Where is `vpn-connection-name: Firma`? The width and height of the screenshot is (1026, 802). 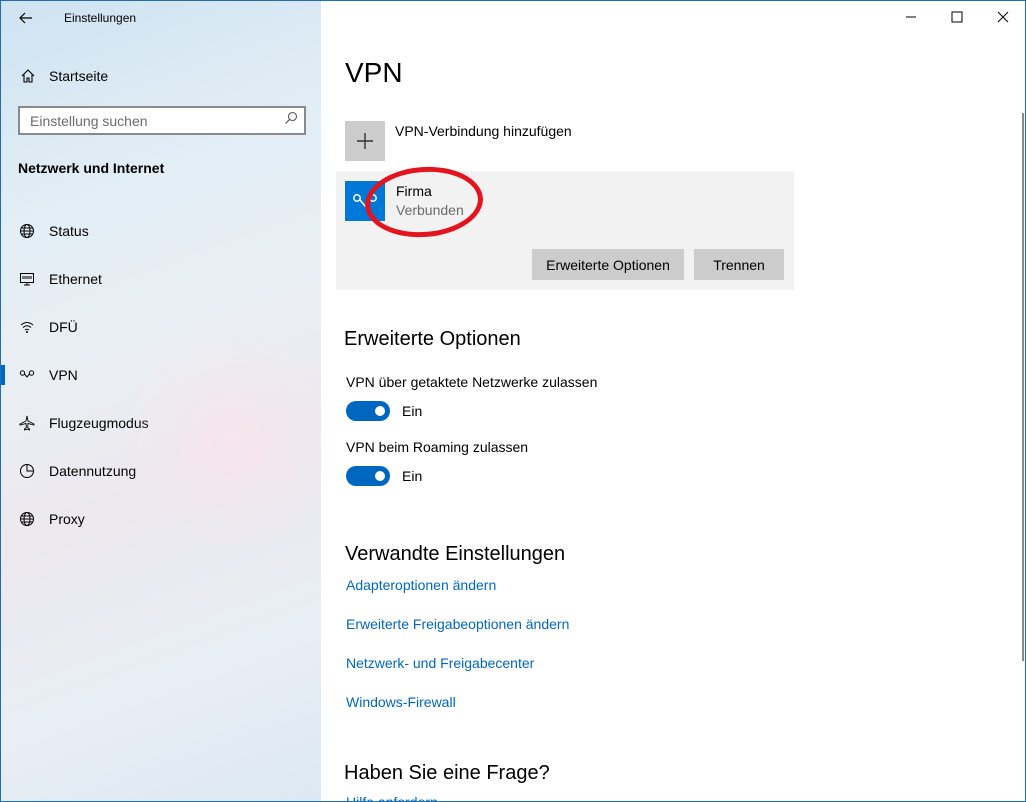 vpn-connection-name: Firma is located at coordinates (414, 191).